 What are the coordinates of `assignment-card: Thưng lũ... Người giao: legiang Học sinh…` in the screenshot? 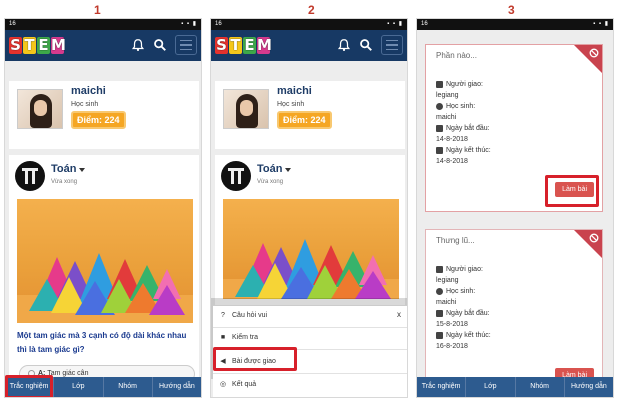 It's located at (514, 313).